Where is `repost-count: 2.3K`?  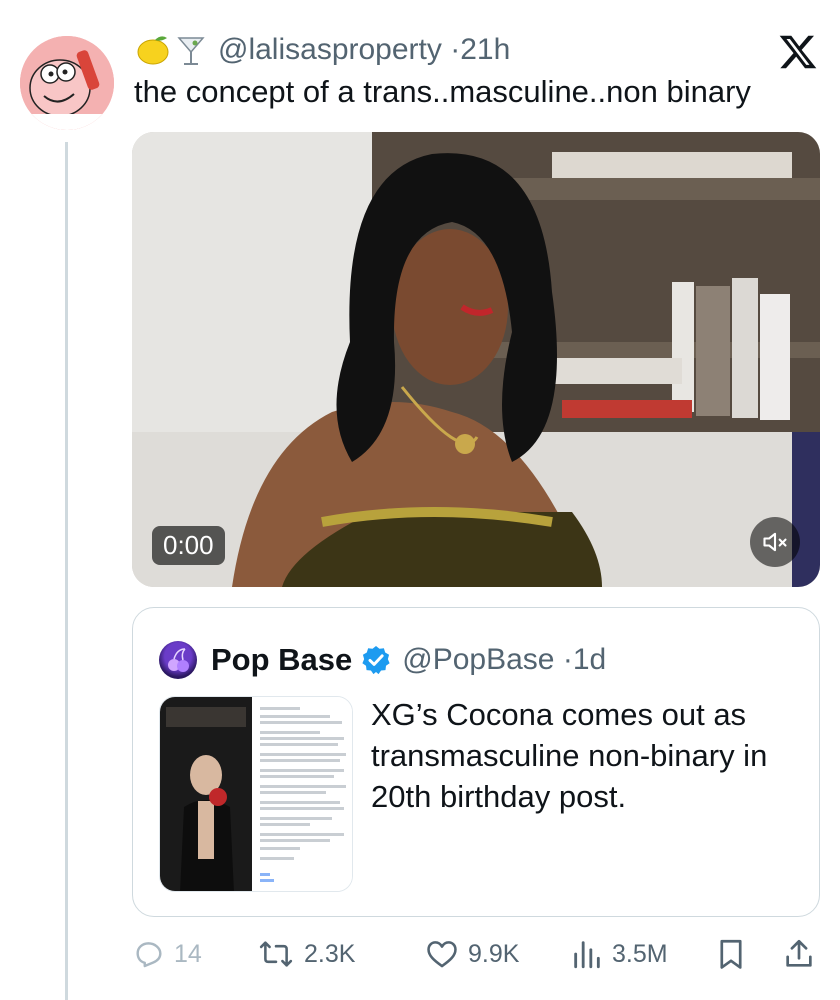
repost-count: 2.3K is located at coordinates (330, 953).